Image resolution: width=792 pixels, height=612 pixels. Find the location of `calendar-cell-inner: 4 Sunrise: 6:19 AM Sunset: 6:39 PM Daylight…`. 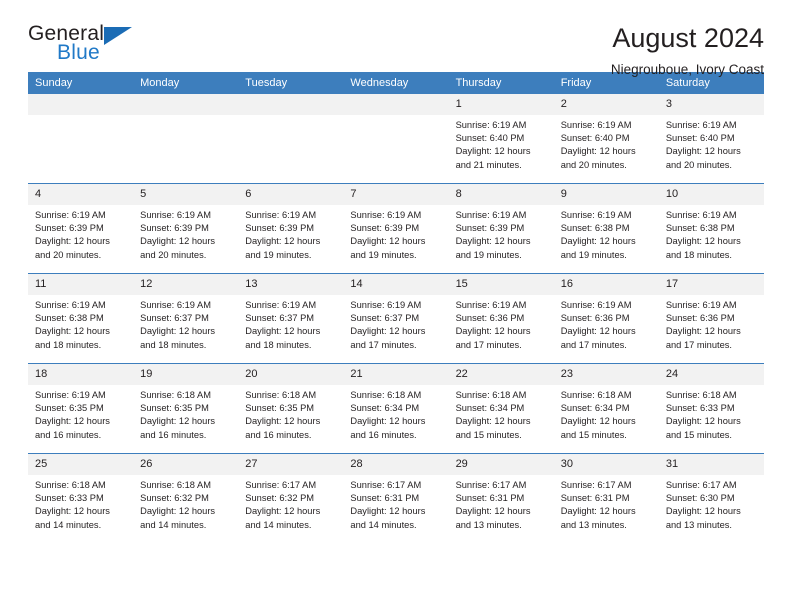

calendar-cell-inner: 4 Sunrise: 6:19 AM Sunset: 6:39 PM Daylight… is located at coordinates (81, 228).